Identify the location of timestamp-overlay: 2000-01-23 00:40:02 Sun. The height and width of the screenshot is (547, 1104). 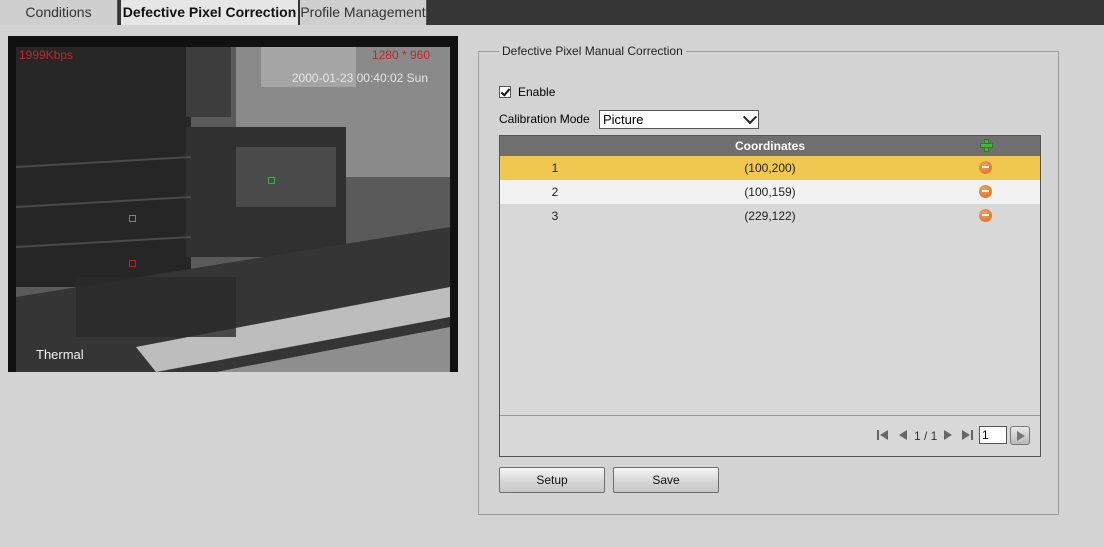
(359, 78).